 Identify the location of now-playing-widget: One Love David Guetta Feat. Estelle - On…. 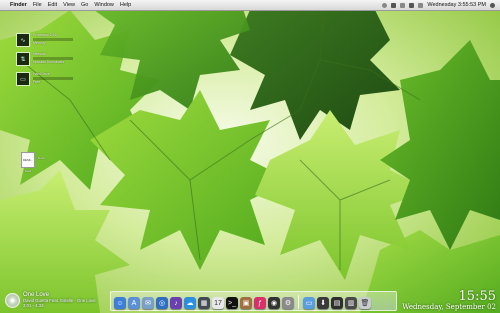
(50, 300).